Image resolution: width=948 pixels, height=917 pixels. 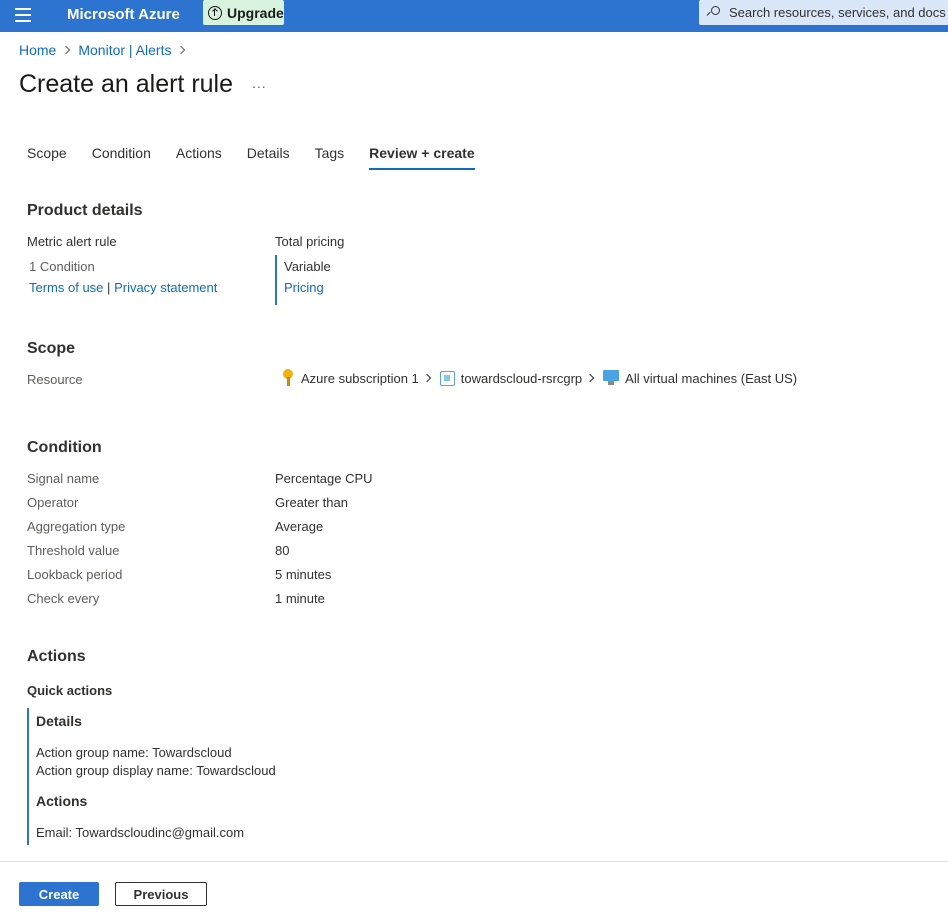 What do you see at coordinates (299, 526) in the screenshot?
I see `aggregation-type-value: Average` at bounding box center [299, 526].